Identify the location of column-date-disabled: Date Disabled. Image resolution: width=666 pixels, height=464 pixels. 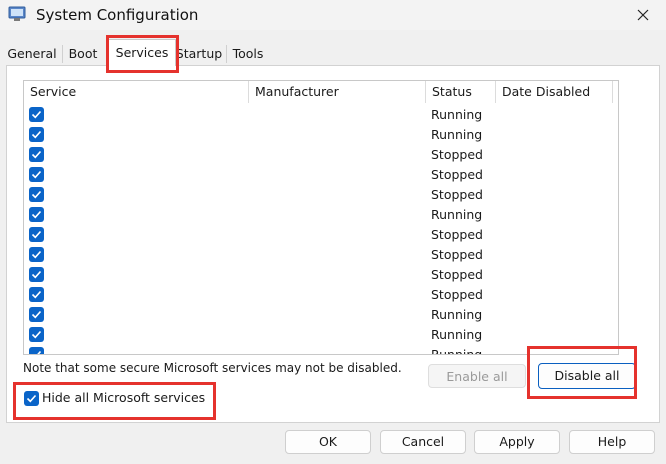
(554, 92).